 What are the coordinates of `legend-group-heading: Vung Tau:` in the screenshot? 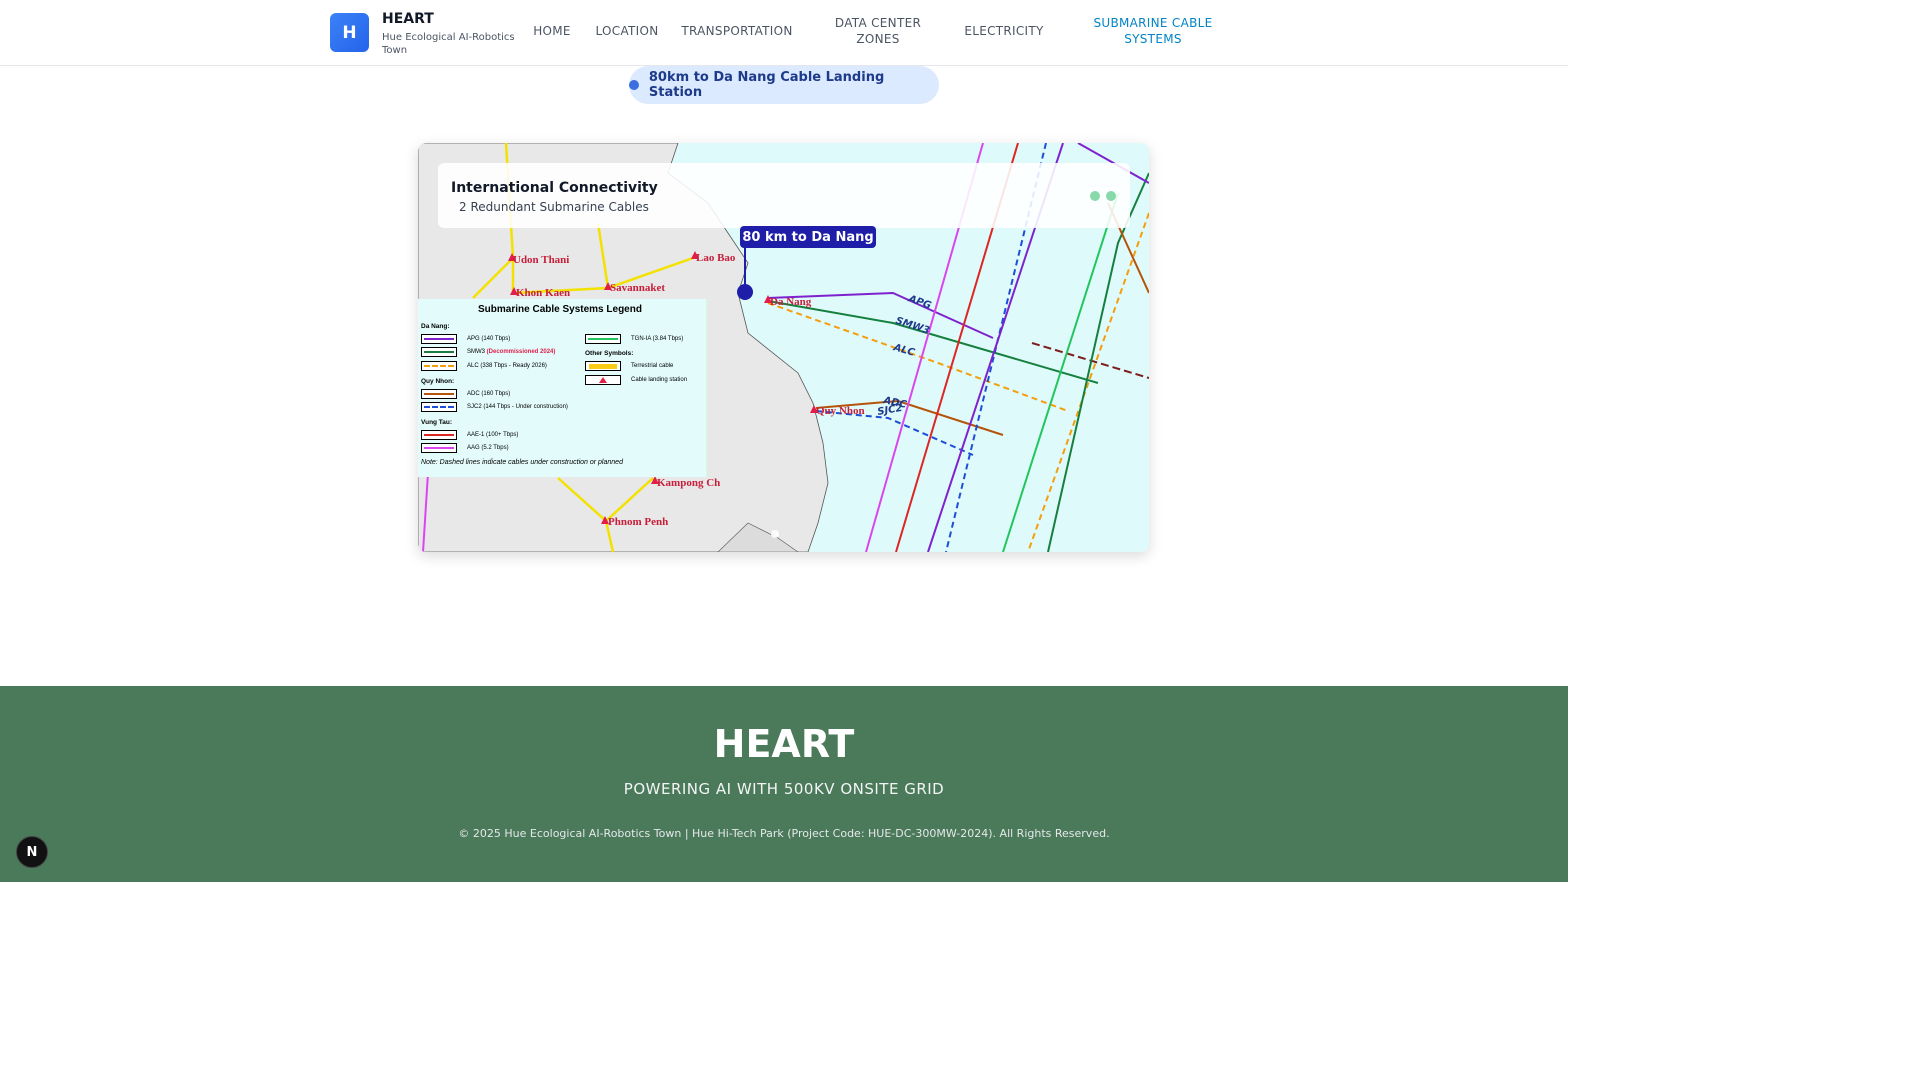 It's located at (437, 422).